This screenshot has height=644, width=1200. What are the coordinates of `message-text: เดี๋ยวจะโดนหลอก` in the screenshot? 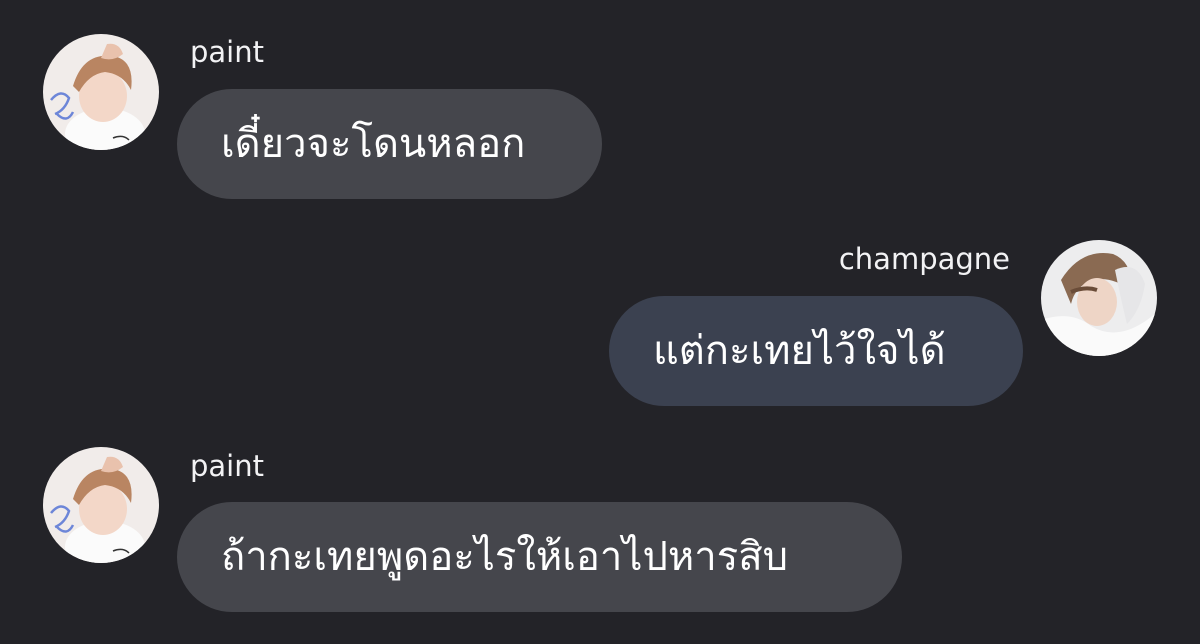 It's located at (373, 144).